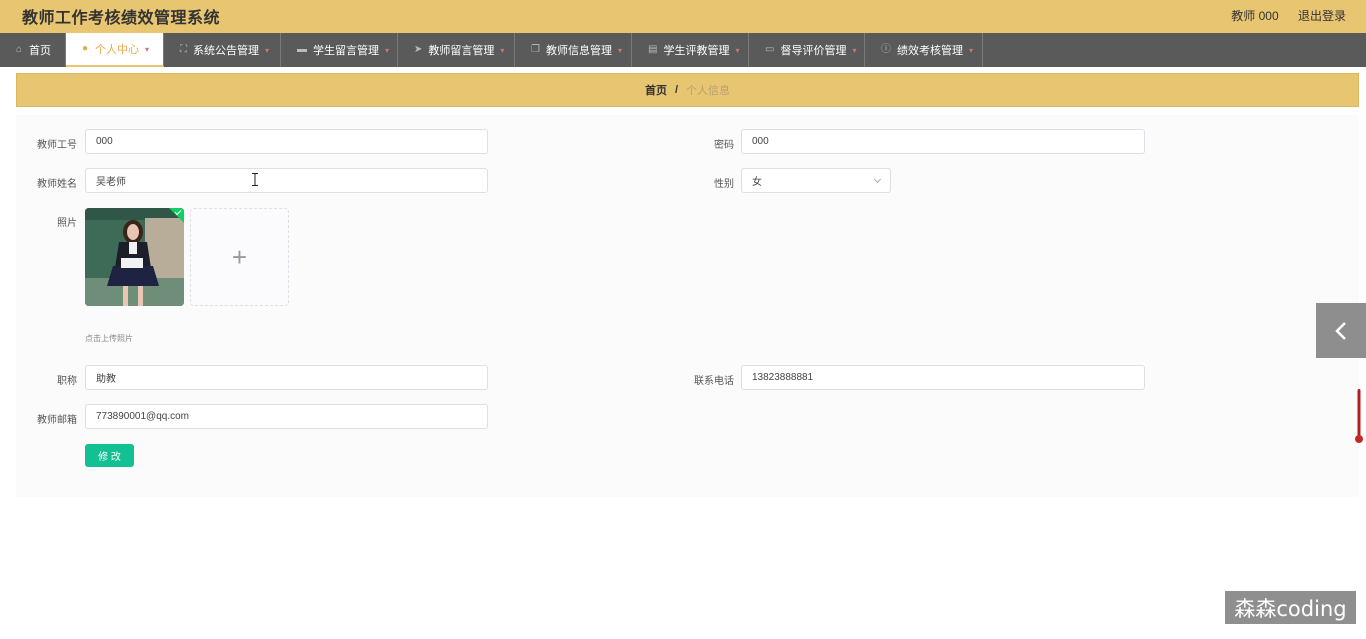 Image resolution: width=1366 pixels, height=639 pixels. I want to click on nav-item-teacher-info: ❐ 教师信息管理 ▾, so click(573, 50).